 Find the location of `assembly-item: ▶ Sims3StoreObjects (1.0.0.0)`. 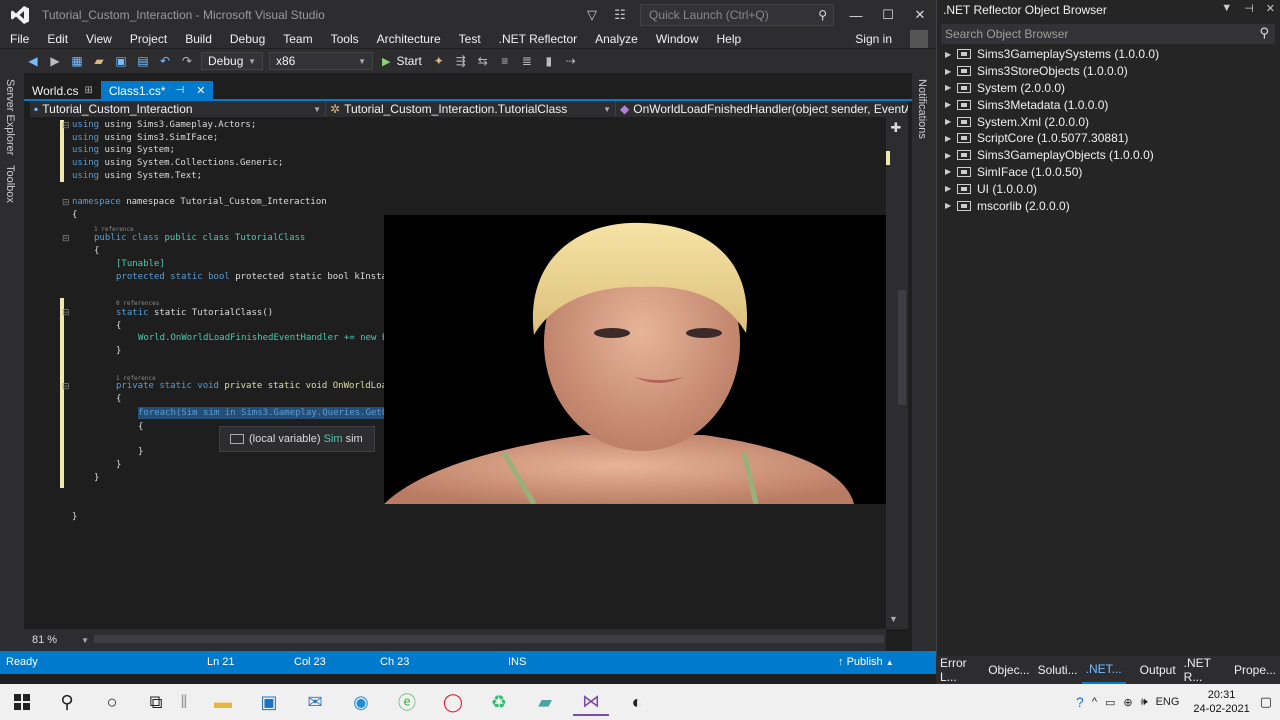

assembly-item: ▶ Sims3StoreObjects (1.0.0.0) is located at coordinates (1052, 71).